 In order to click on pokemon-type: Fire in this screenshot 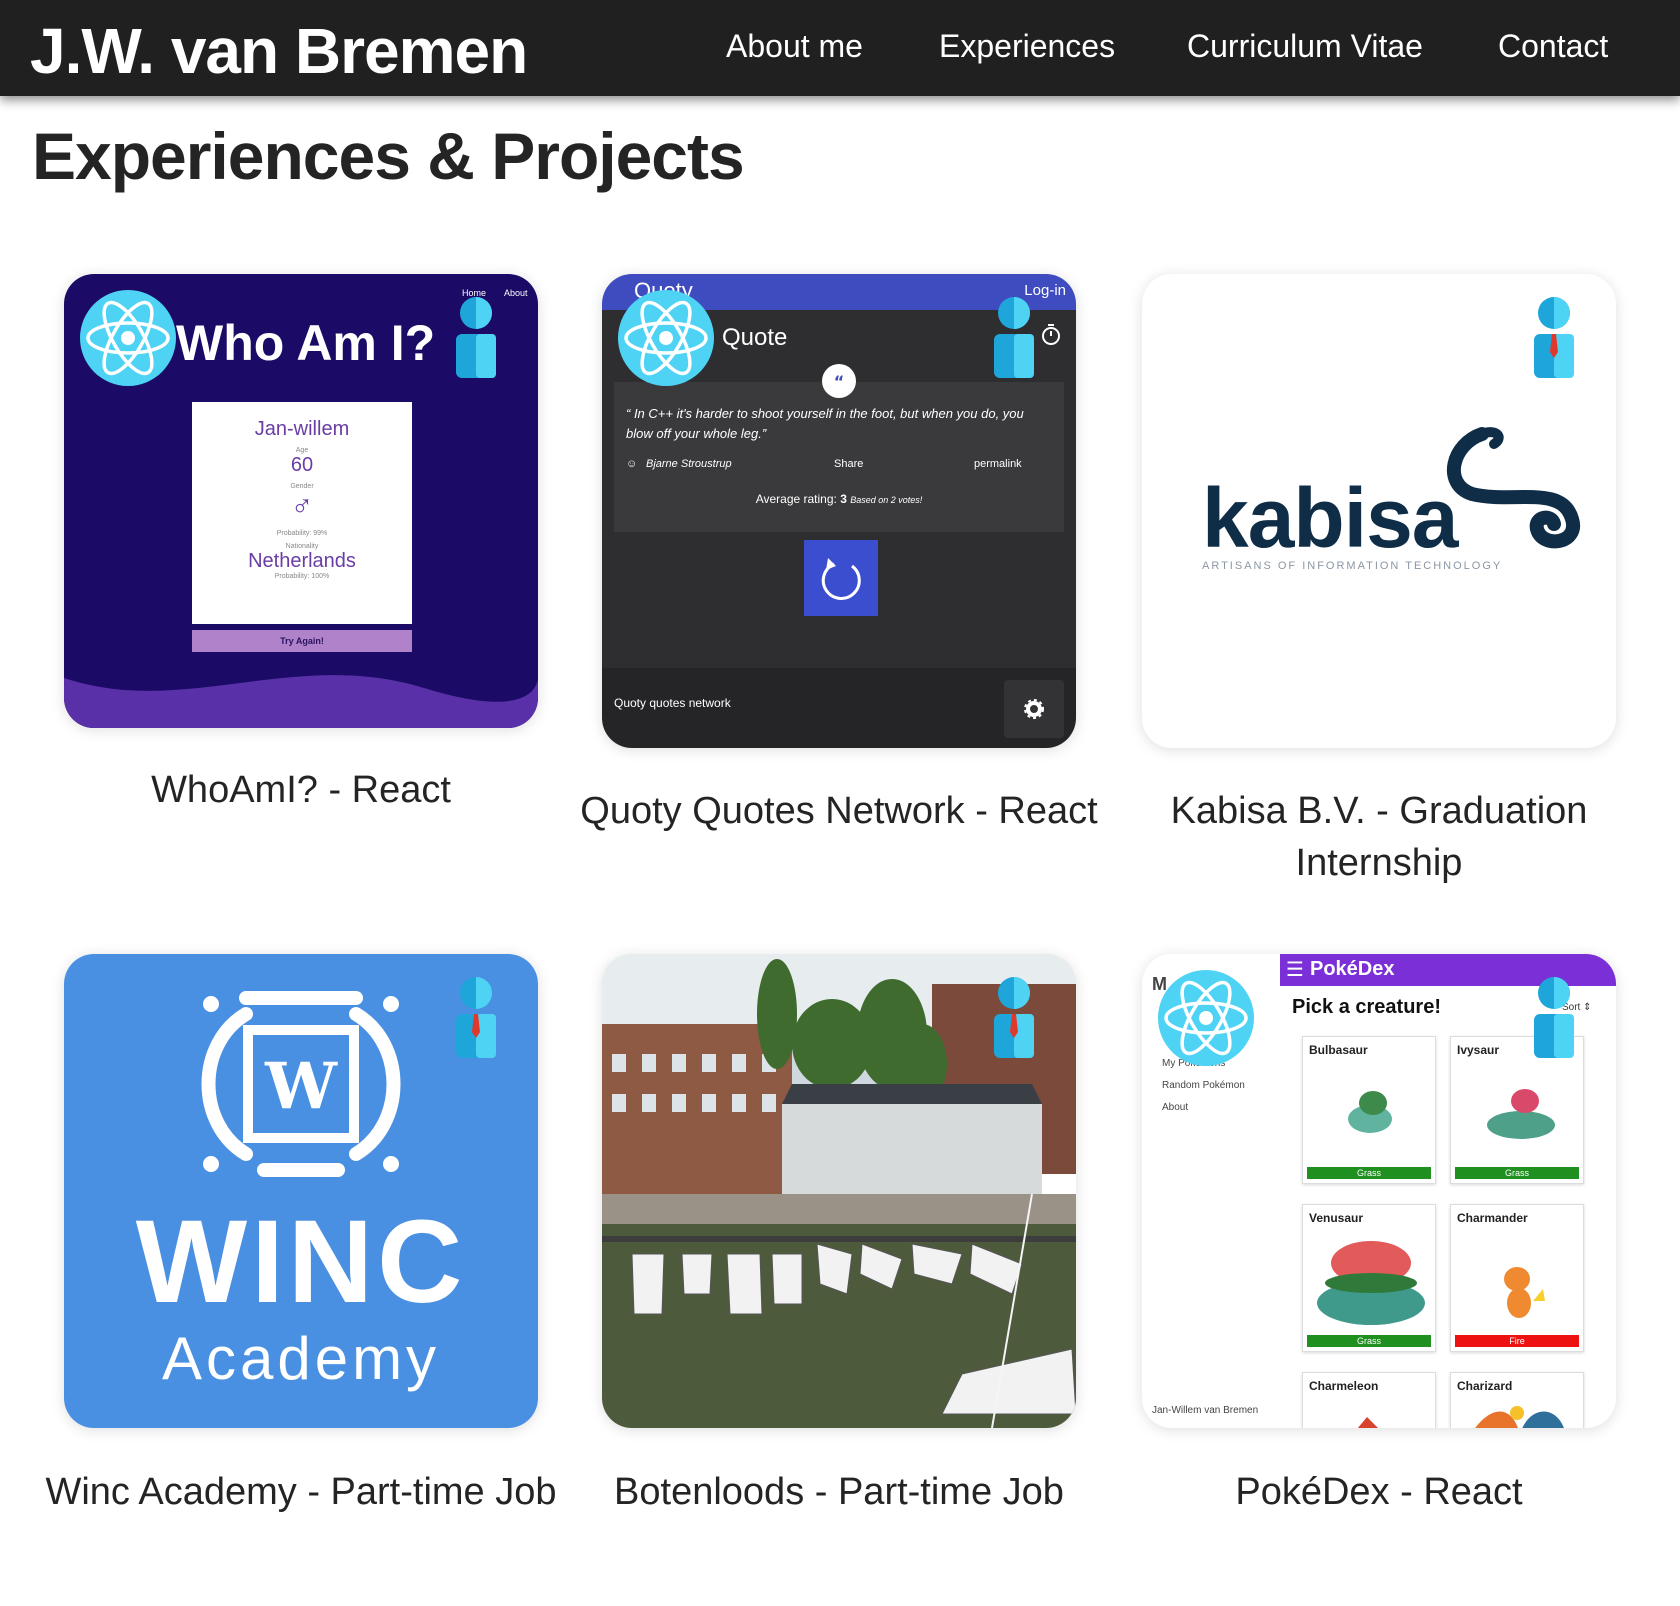, I will do `click(1517, 1341)`.